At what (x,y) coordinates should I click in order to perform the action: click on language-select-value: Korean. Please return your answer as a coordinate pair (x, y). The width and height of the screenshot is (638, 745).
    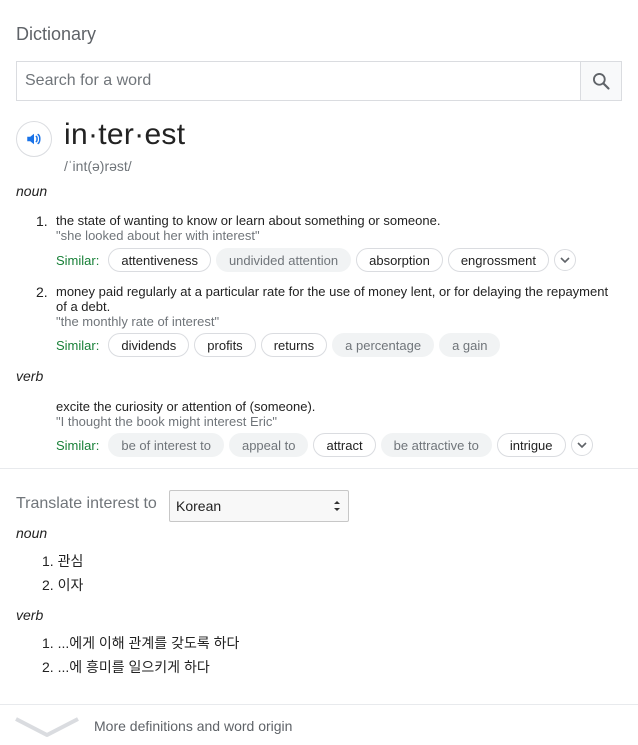
    Looking at the image, I should click on (199, 506).